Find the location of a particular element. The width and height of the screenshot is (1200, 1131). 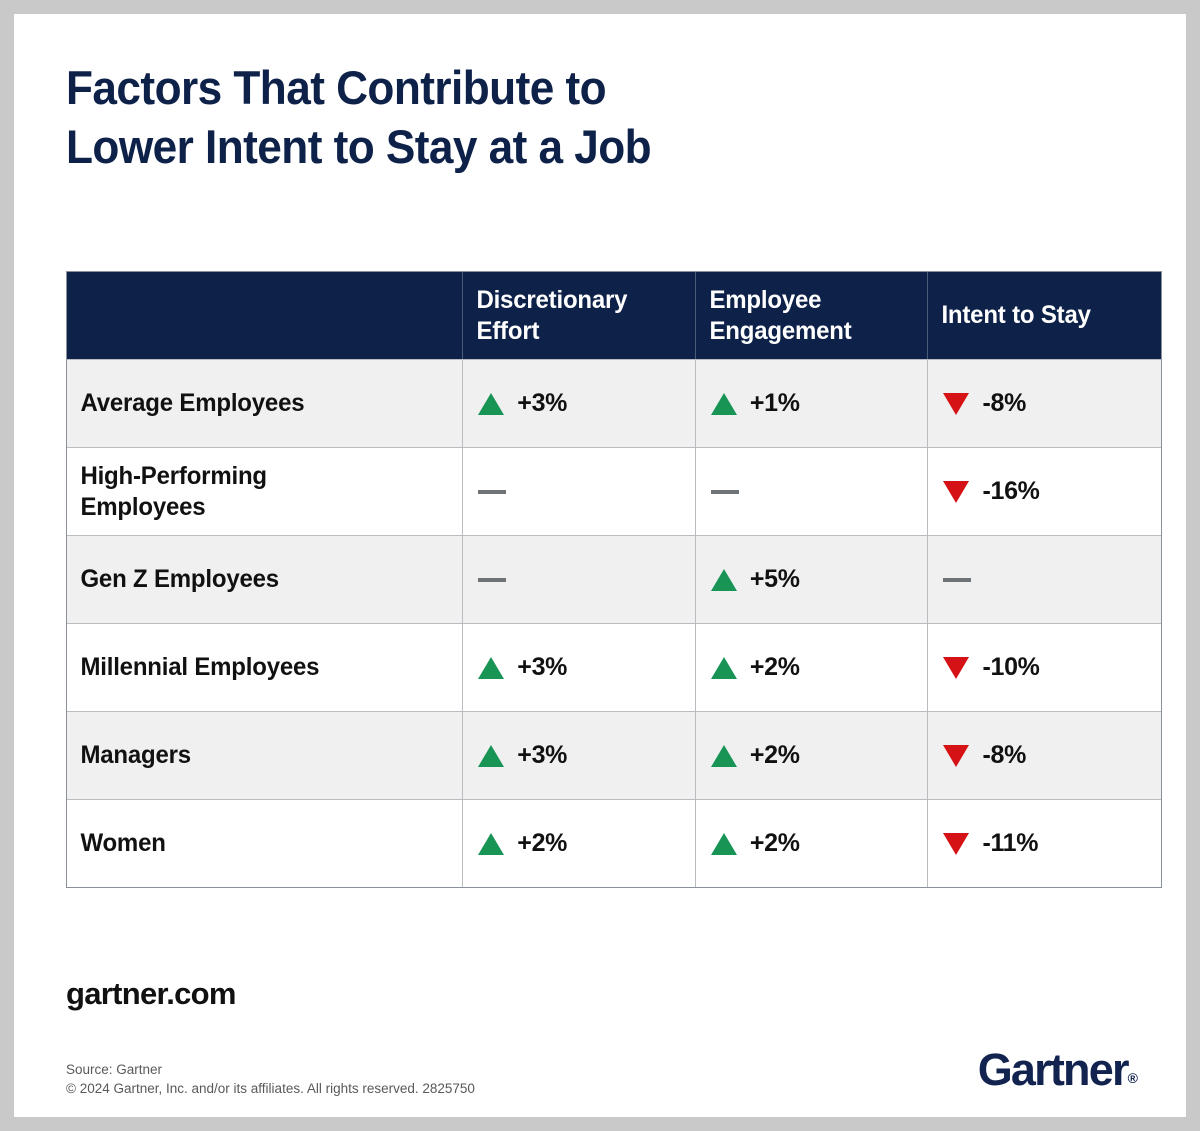

row-label-cell: Millennial Employees is located at coordinates (264, 667).